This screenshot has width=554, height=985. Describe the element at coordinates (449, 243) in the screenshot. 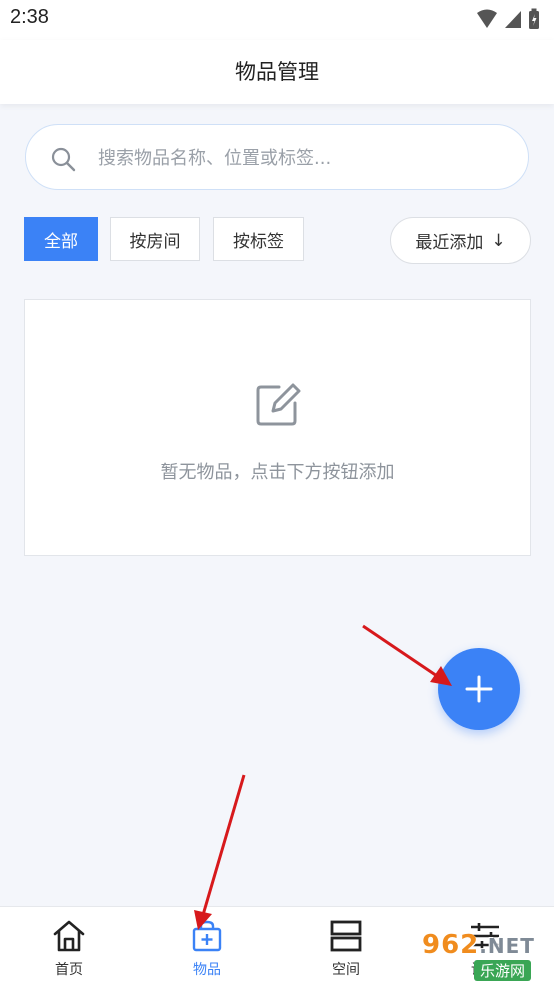

I see `sort-label: 最近添加` at that location.